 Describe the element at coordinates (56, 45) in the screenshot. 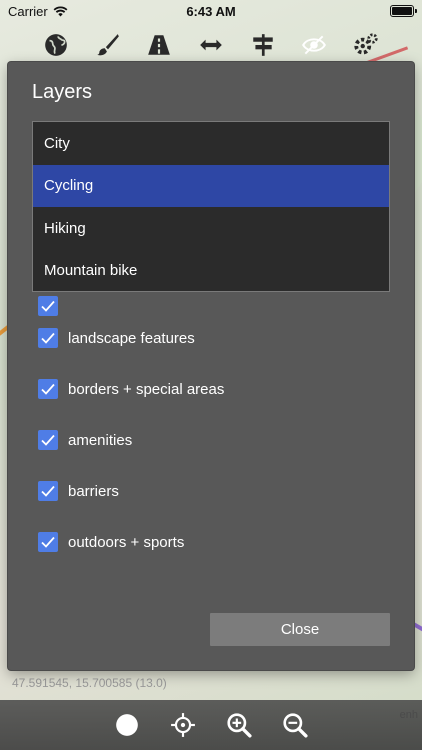

I see `globe-icon` at that location.